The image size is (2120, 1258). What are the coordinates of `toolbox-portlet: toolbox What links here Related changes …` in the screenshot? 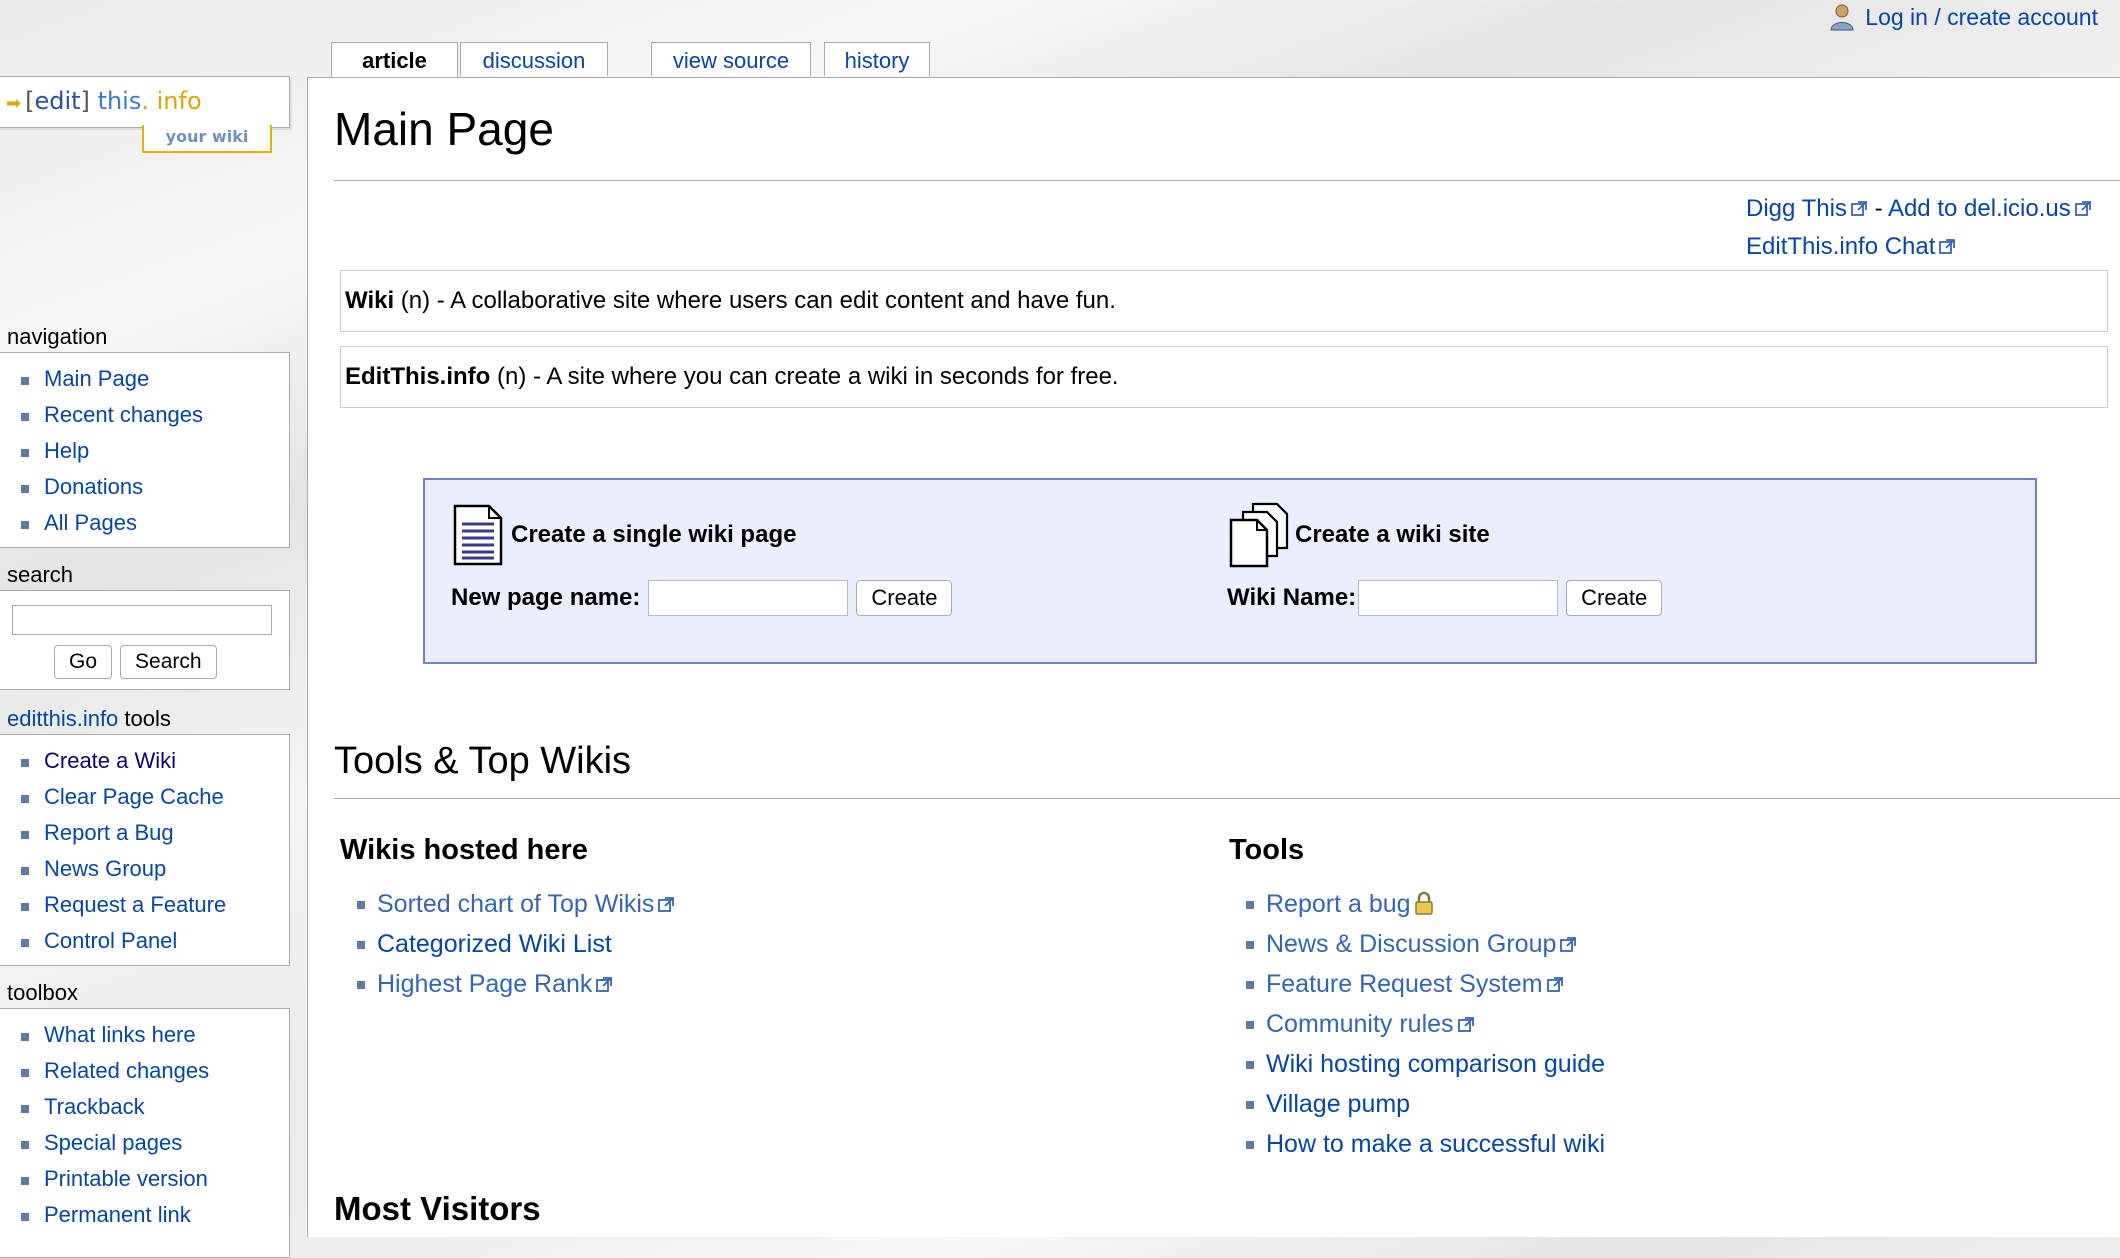 It's located at (145, 1118).